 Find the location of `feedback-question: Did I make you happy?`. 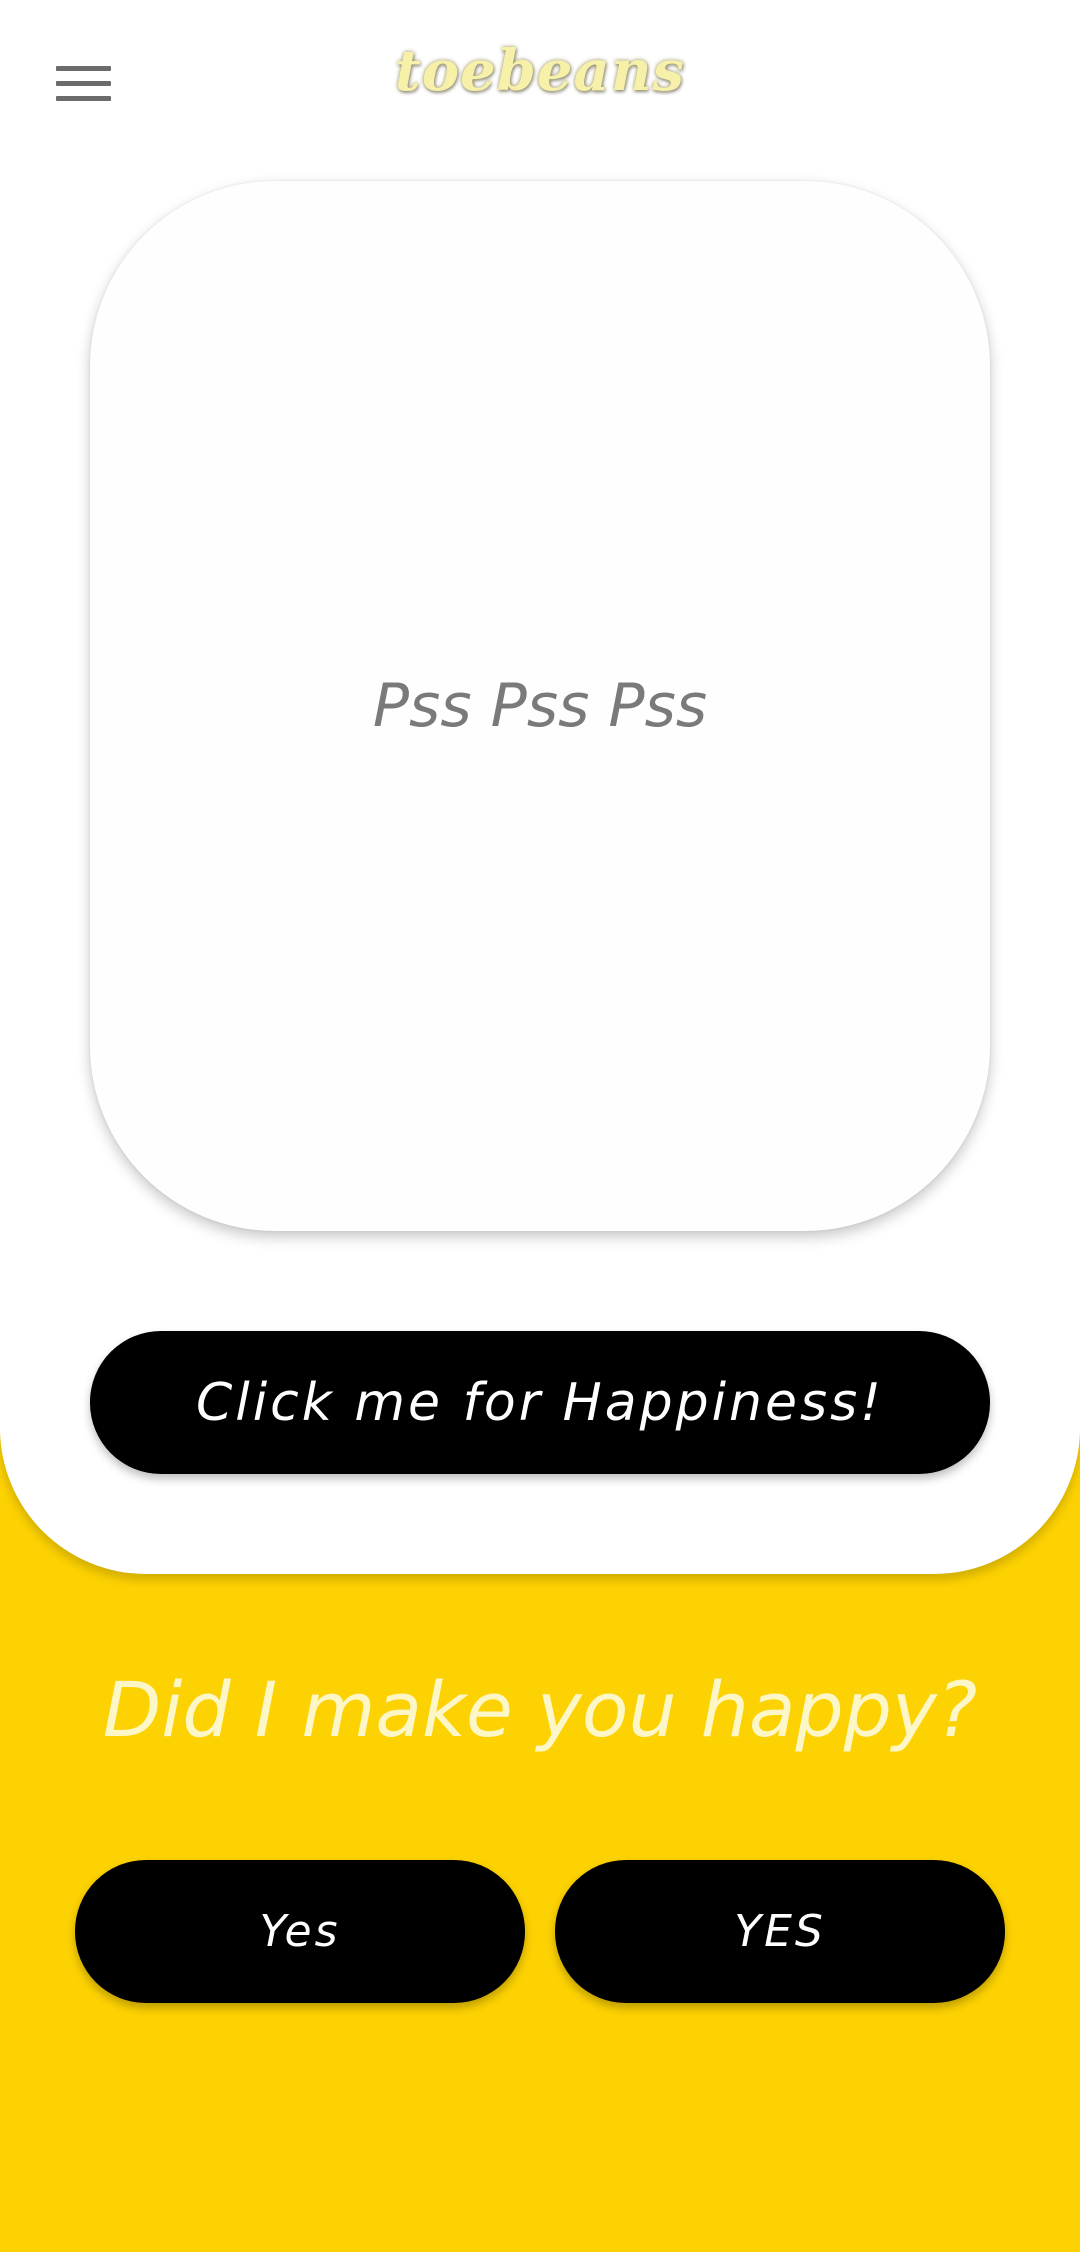

feedback-question: Did I make you happy? is located at coordinates (540, 1709).